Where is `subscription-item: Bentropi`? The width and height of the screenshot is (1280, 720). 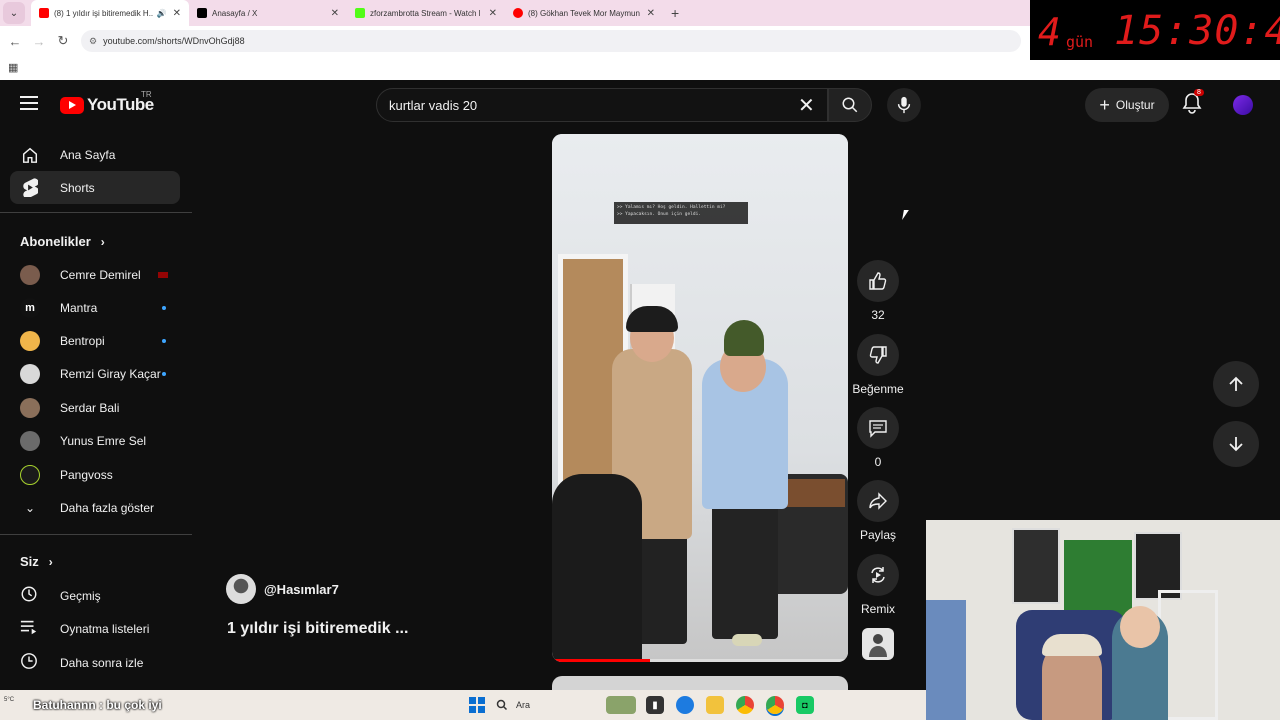 subscription-item: Bentropi is located at coordinates (95, 340).